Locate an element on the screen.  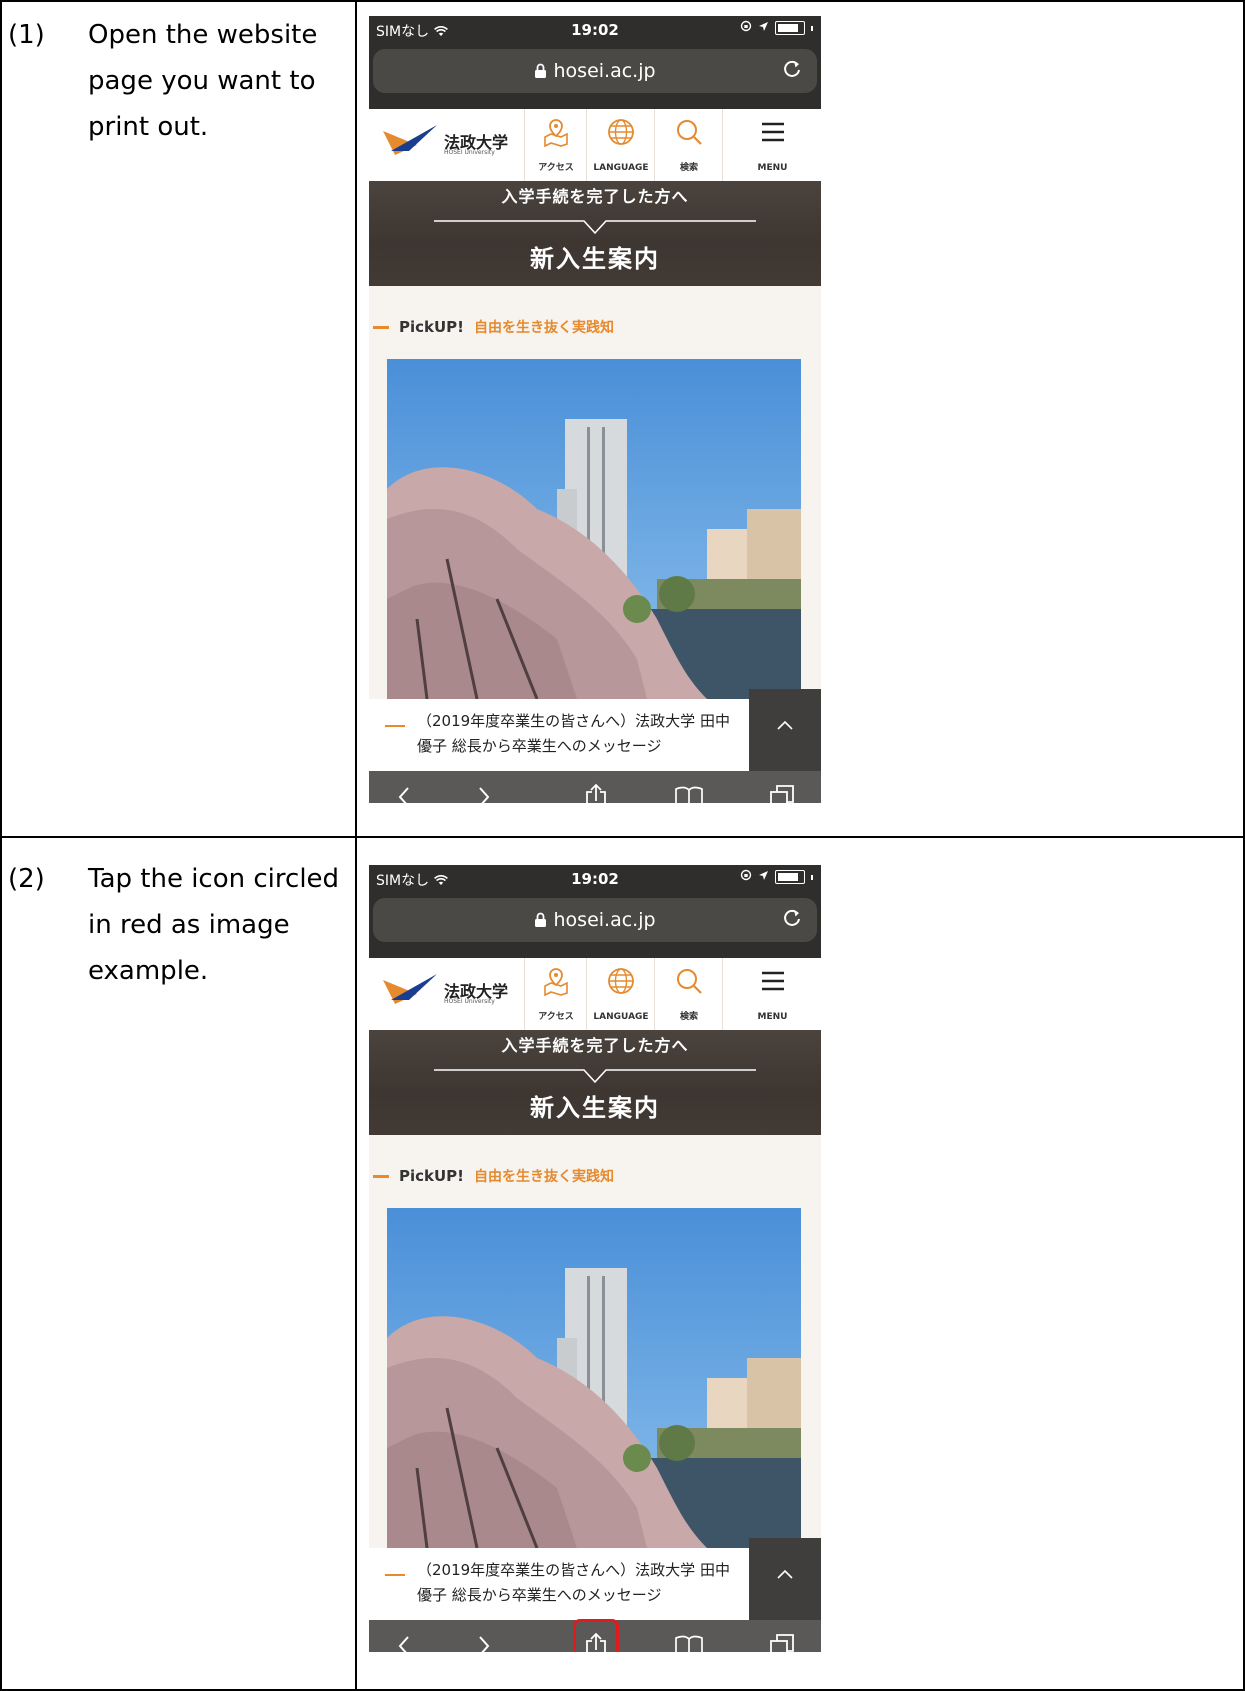
step-number: (2) is located at coordinates (26, 879).